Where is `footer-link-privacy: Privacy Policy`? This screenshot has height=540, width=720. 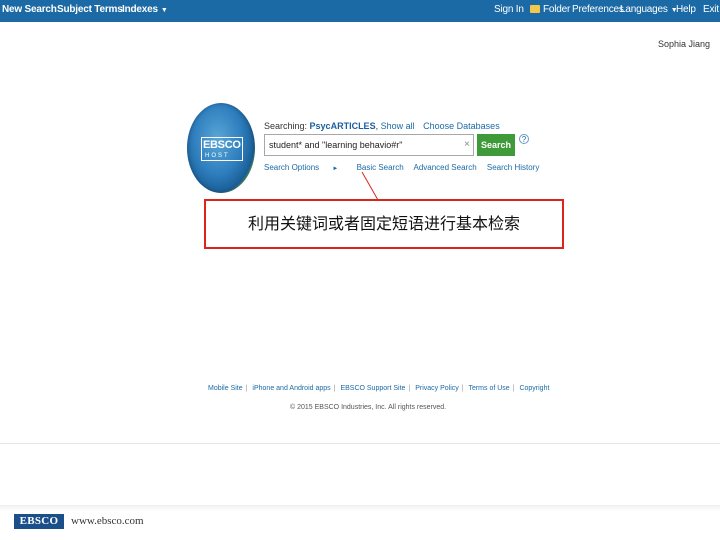 footer-link-privacy: Privacy Policy is located at coordinates (437, 388).